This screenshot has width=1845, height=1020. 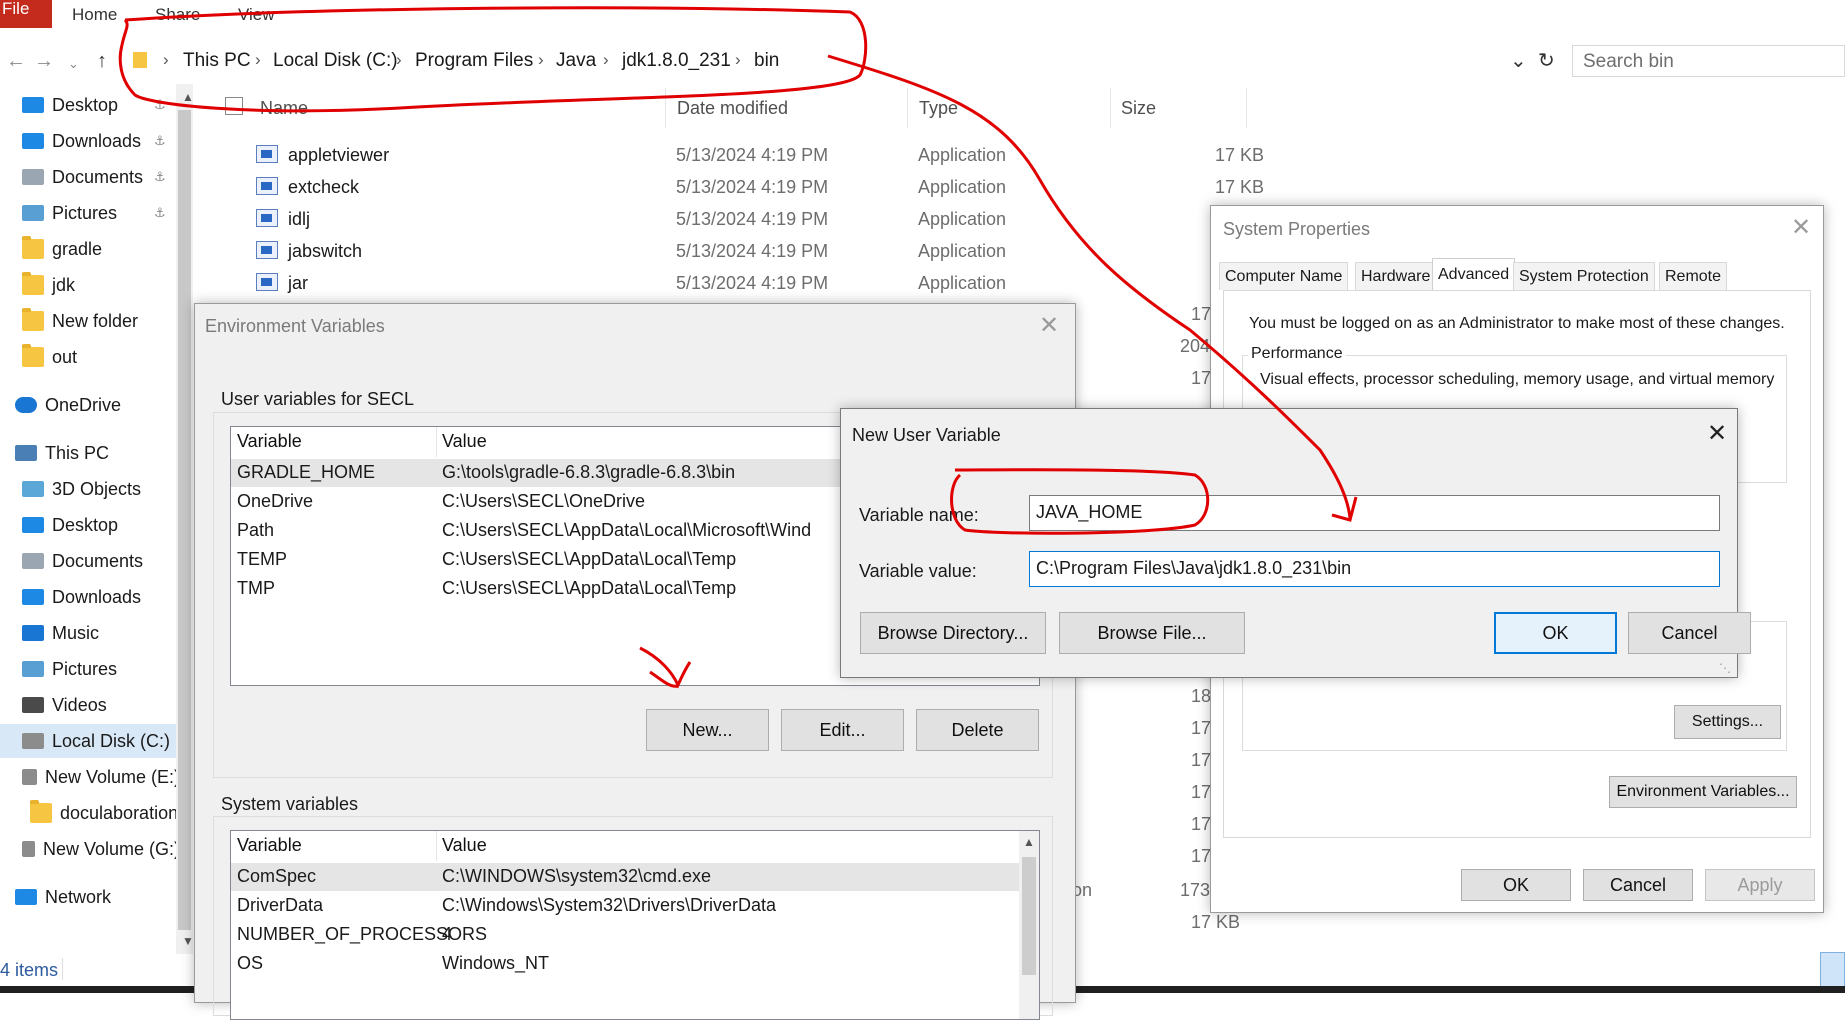 What do you see at coordinates (1374, 569) in the screenshot?
I see `variable-value-field: C:\Program Files\Java\jdk1.8.0_231\bin` at bounding box center [1374, 569].